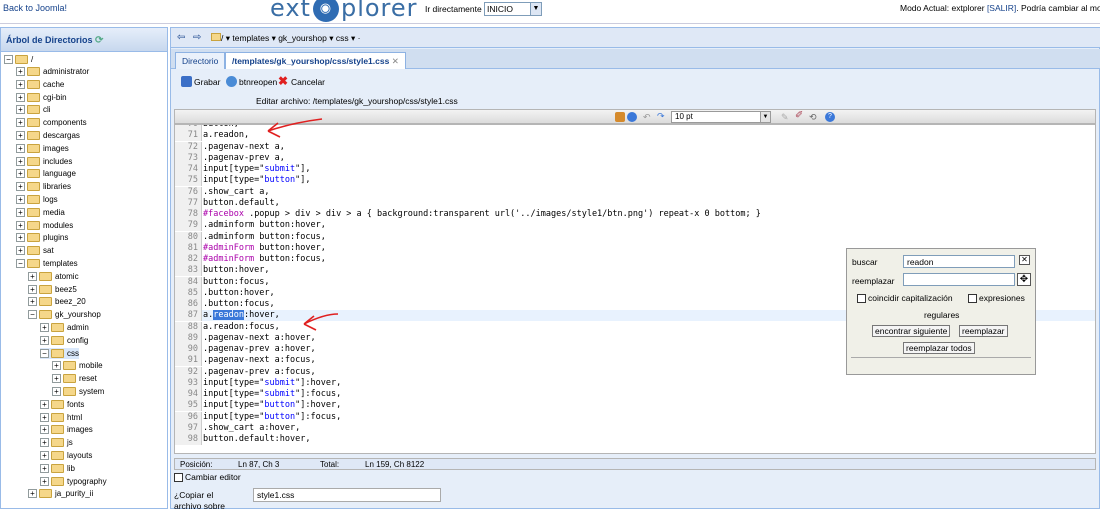  Describe the element at coordinates (635, 428) in the screenshot. I see `code-line: 97 .show_cart a:hover,` at that location.